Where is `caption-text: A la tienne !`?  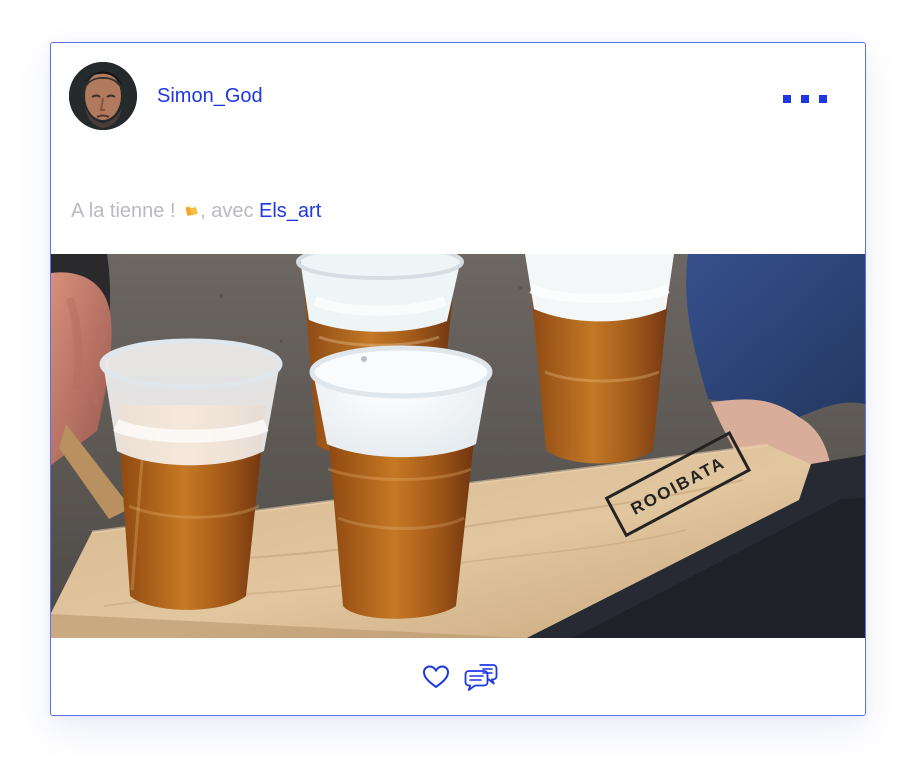
caption-text: A la tienne ! is located at coordinates (126, 211).